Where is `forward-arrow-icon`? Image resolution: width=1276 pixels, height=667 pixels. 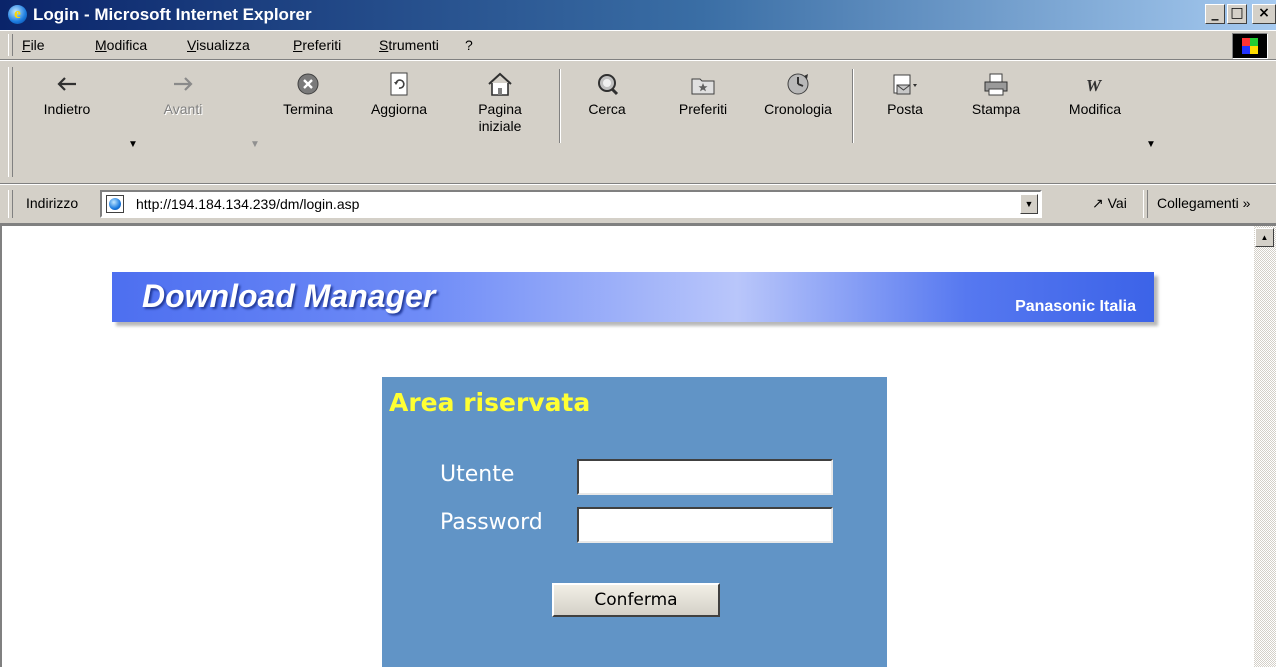
forward-arrow-icon is located at coordinates (183, 84).